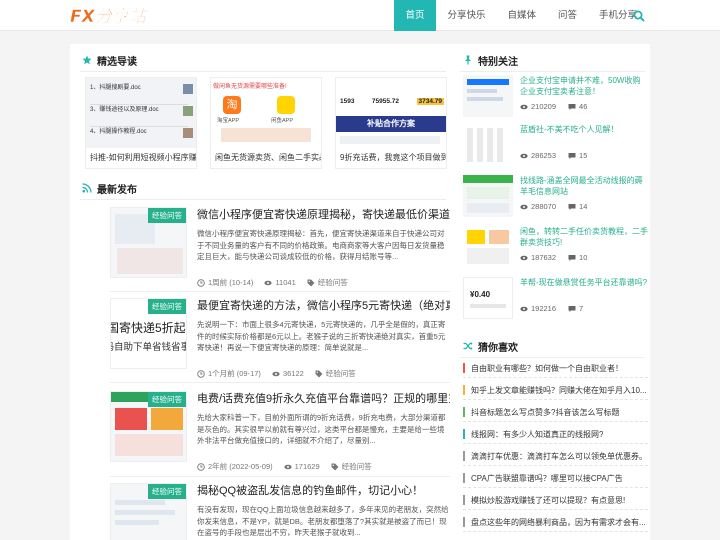 This screenshot has height=540, width=720. What do you see at coordinates (537, 434) in the screenshot?
I see `guess-title: 线报网：有多少人知道真正的线报网?` at bounding box center [537, 434].